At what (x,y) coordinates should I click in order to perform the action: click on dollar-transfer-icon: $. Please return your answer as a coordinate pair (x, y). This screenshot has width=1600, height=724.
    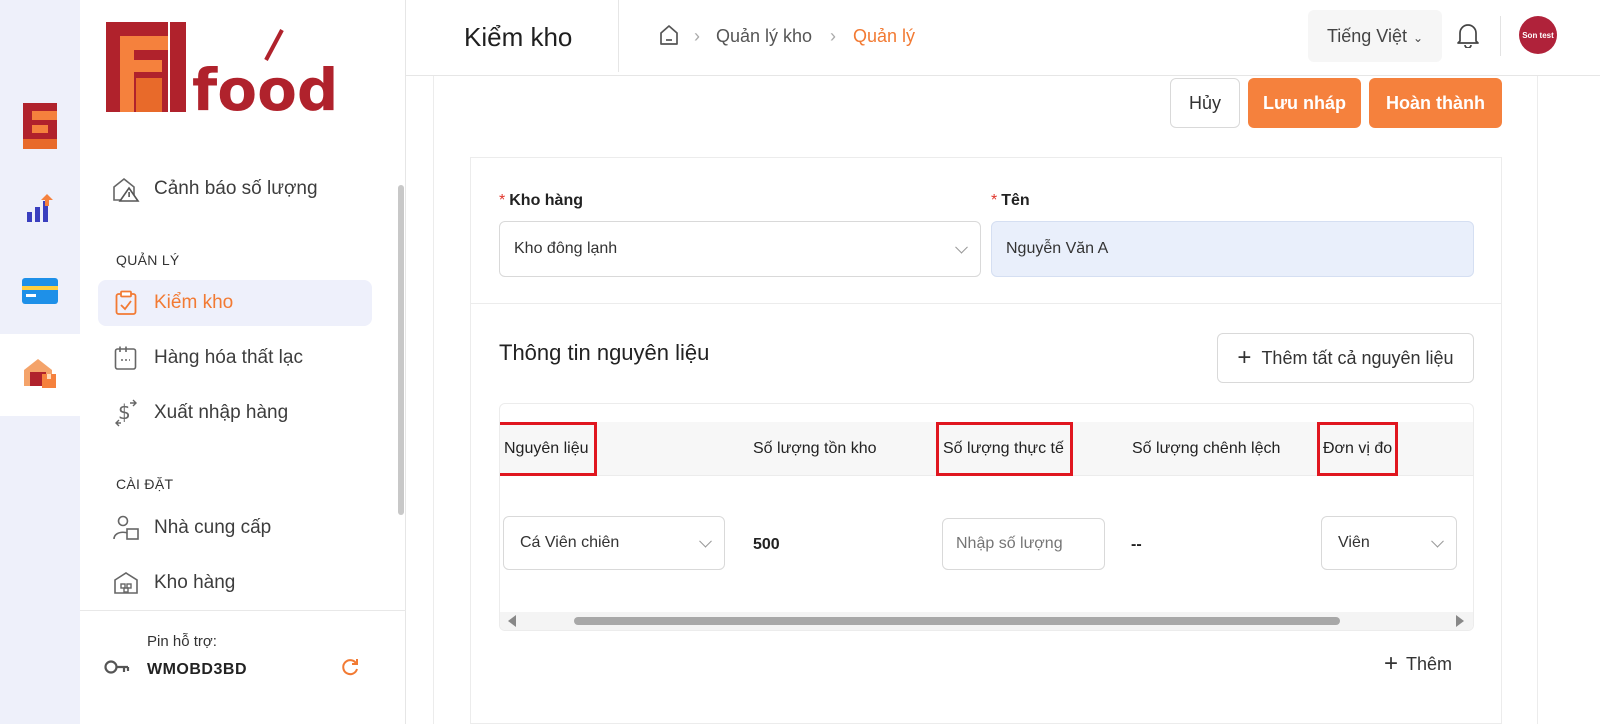
    Looking at the image, I should click on (126, 413).